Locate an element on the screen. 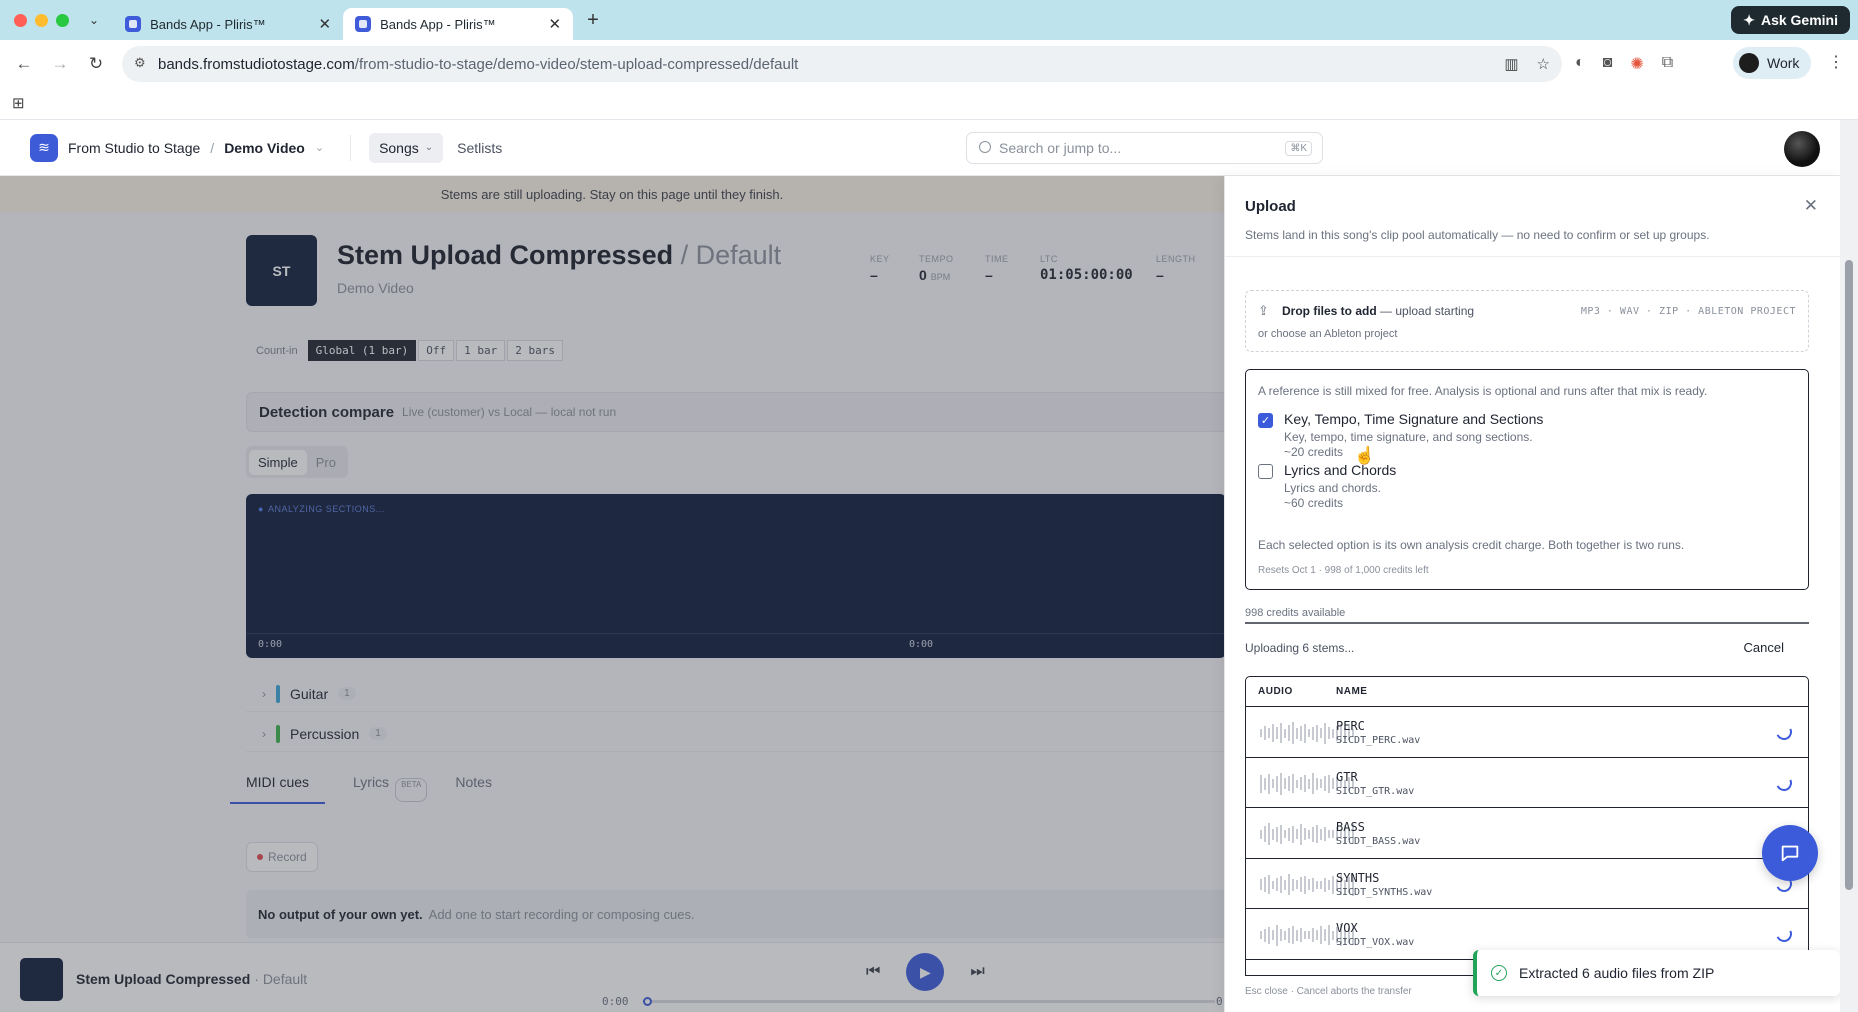  checkbox-checked-icon: ✓ is located at coordinates (1265, 420).